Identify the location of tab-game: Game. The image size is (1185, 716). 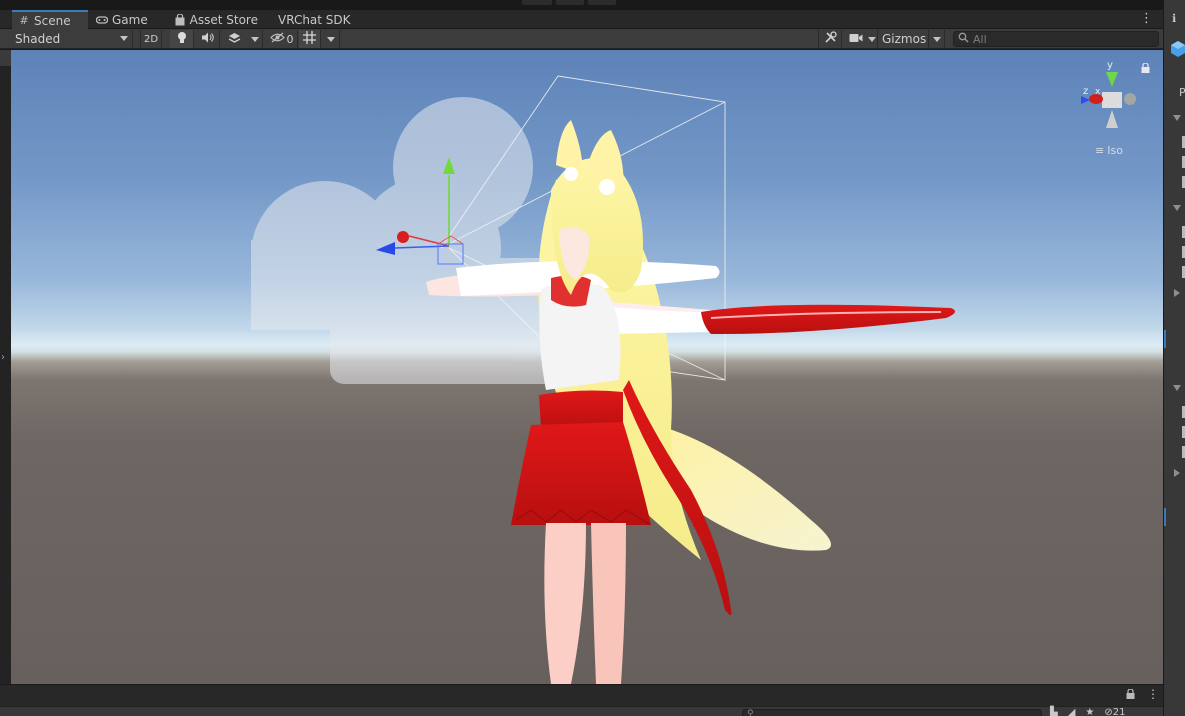
(128, 19).